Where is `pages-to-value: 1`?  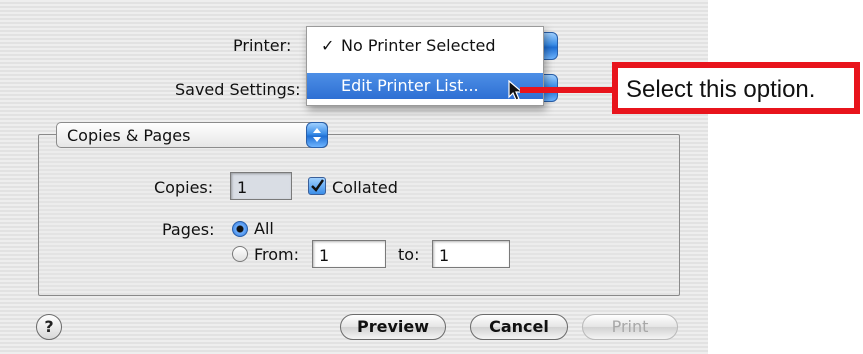 pages-to-value: 1 is located at coordinates (444, 255).